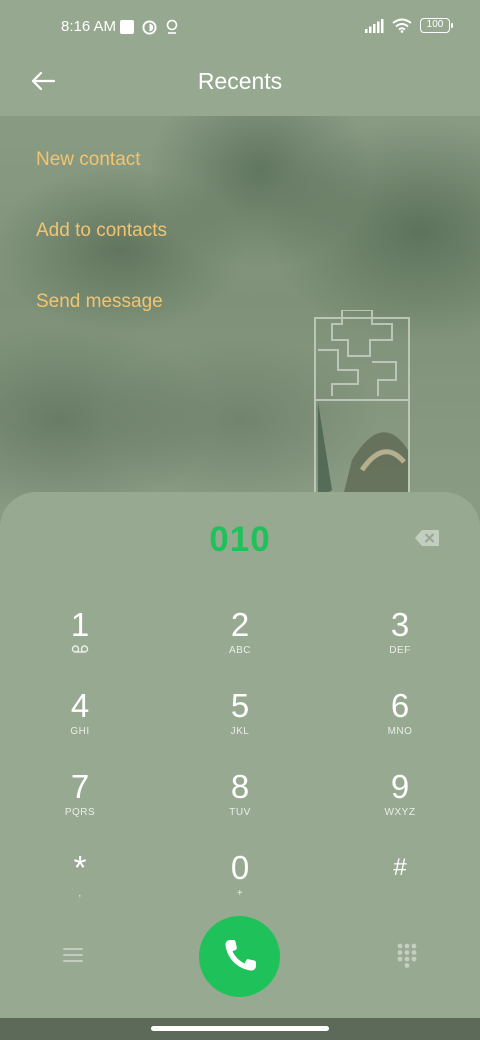 The height and width of the screenshot is (1040, 480). I want to click on key-letters: +, so click(240, 893).